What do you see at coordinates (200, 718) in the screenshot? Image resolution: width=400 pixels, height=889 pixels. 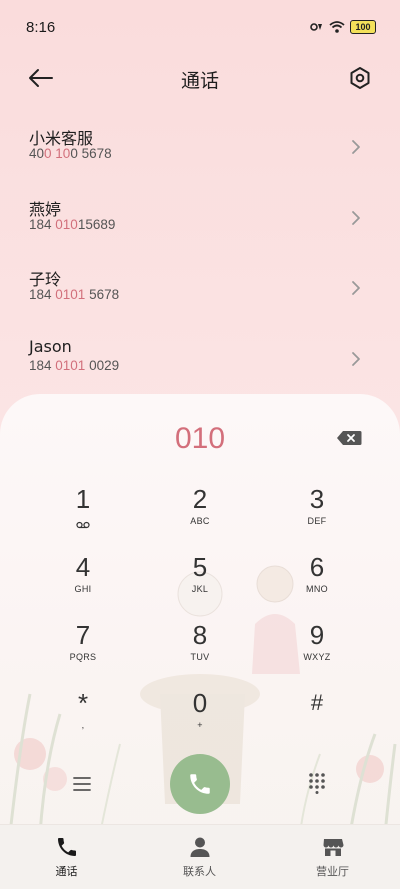 I see `key-0: 0 +` at bounding box center [200, 718].